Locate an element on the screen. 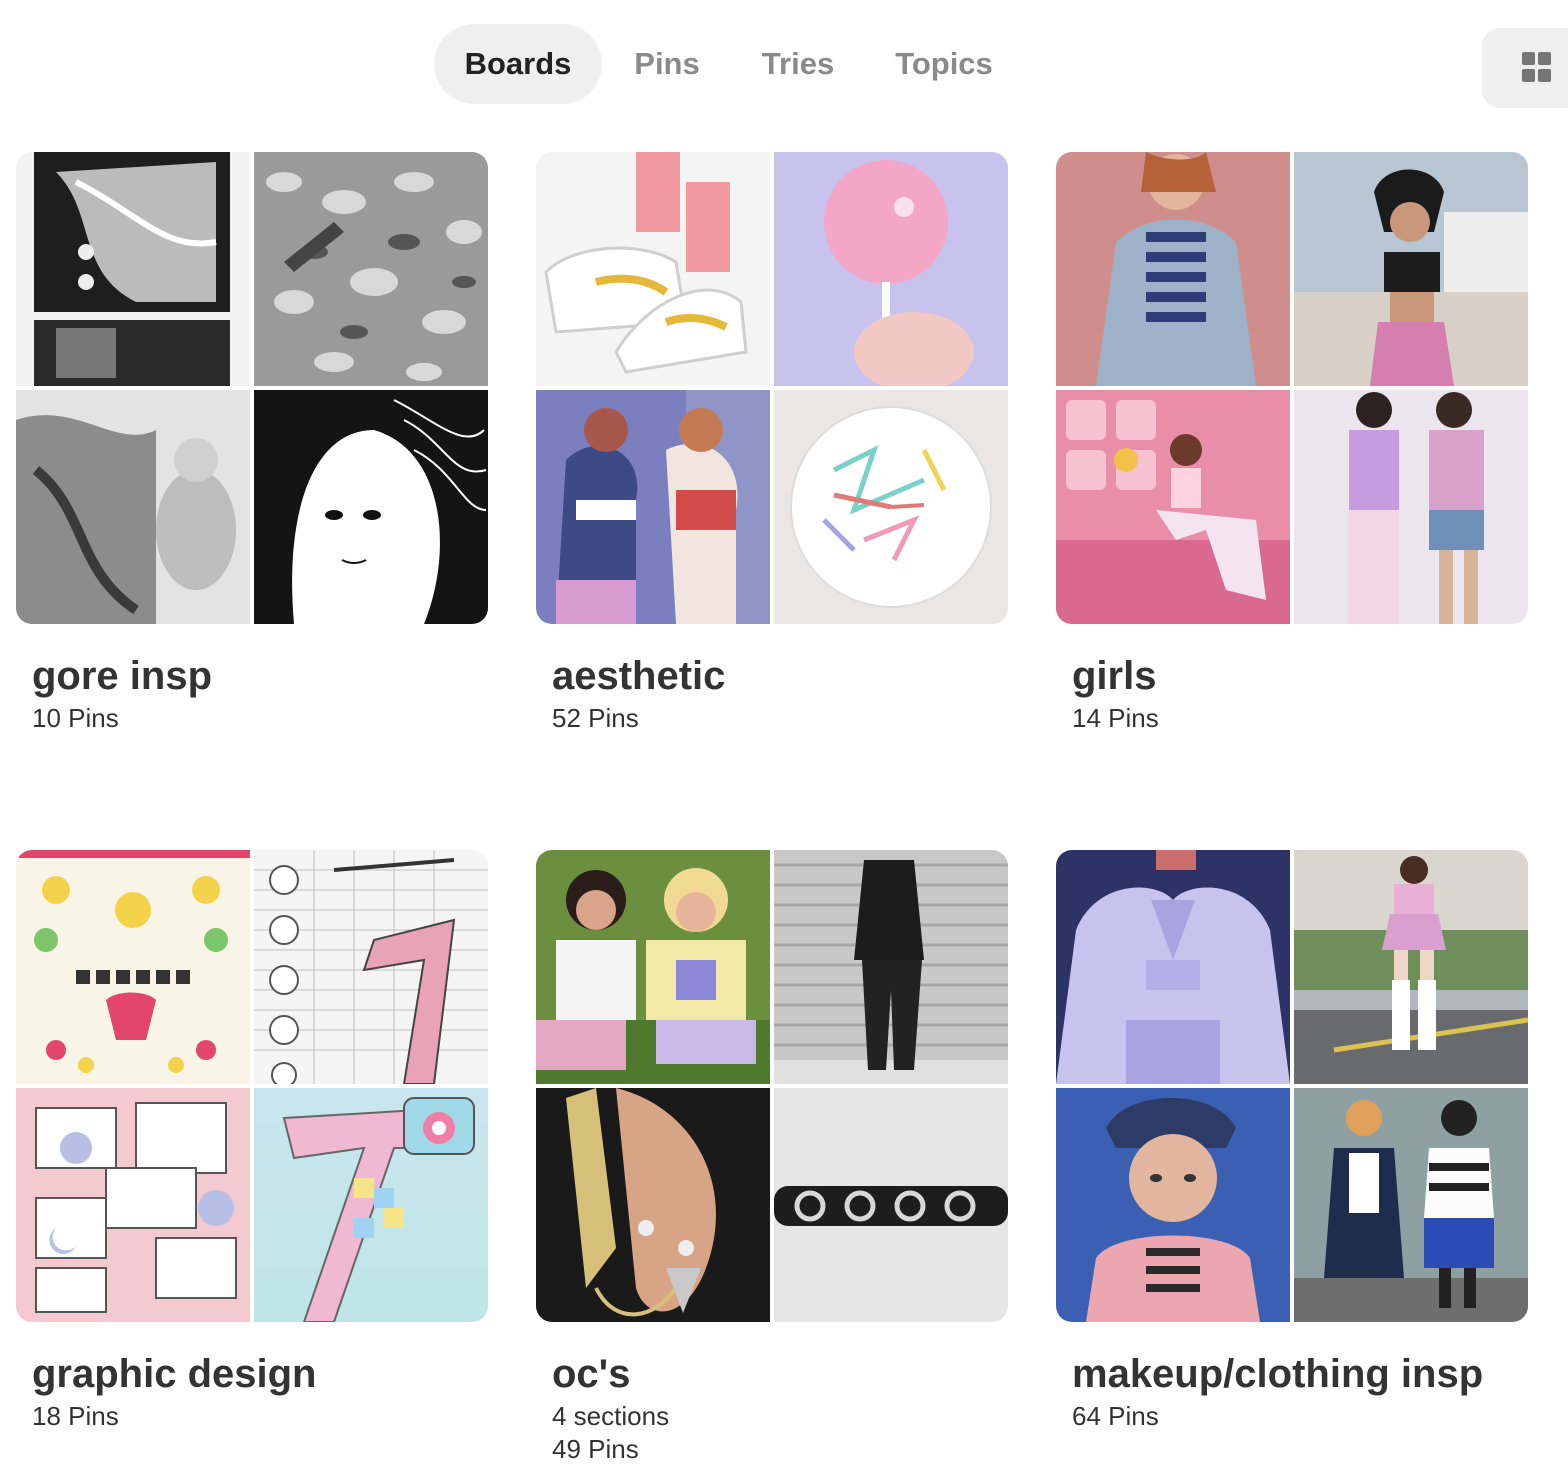 This screenshot has height=1474, width=1568. board-title: oc's is located at coordinates (591, 1374).